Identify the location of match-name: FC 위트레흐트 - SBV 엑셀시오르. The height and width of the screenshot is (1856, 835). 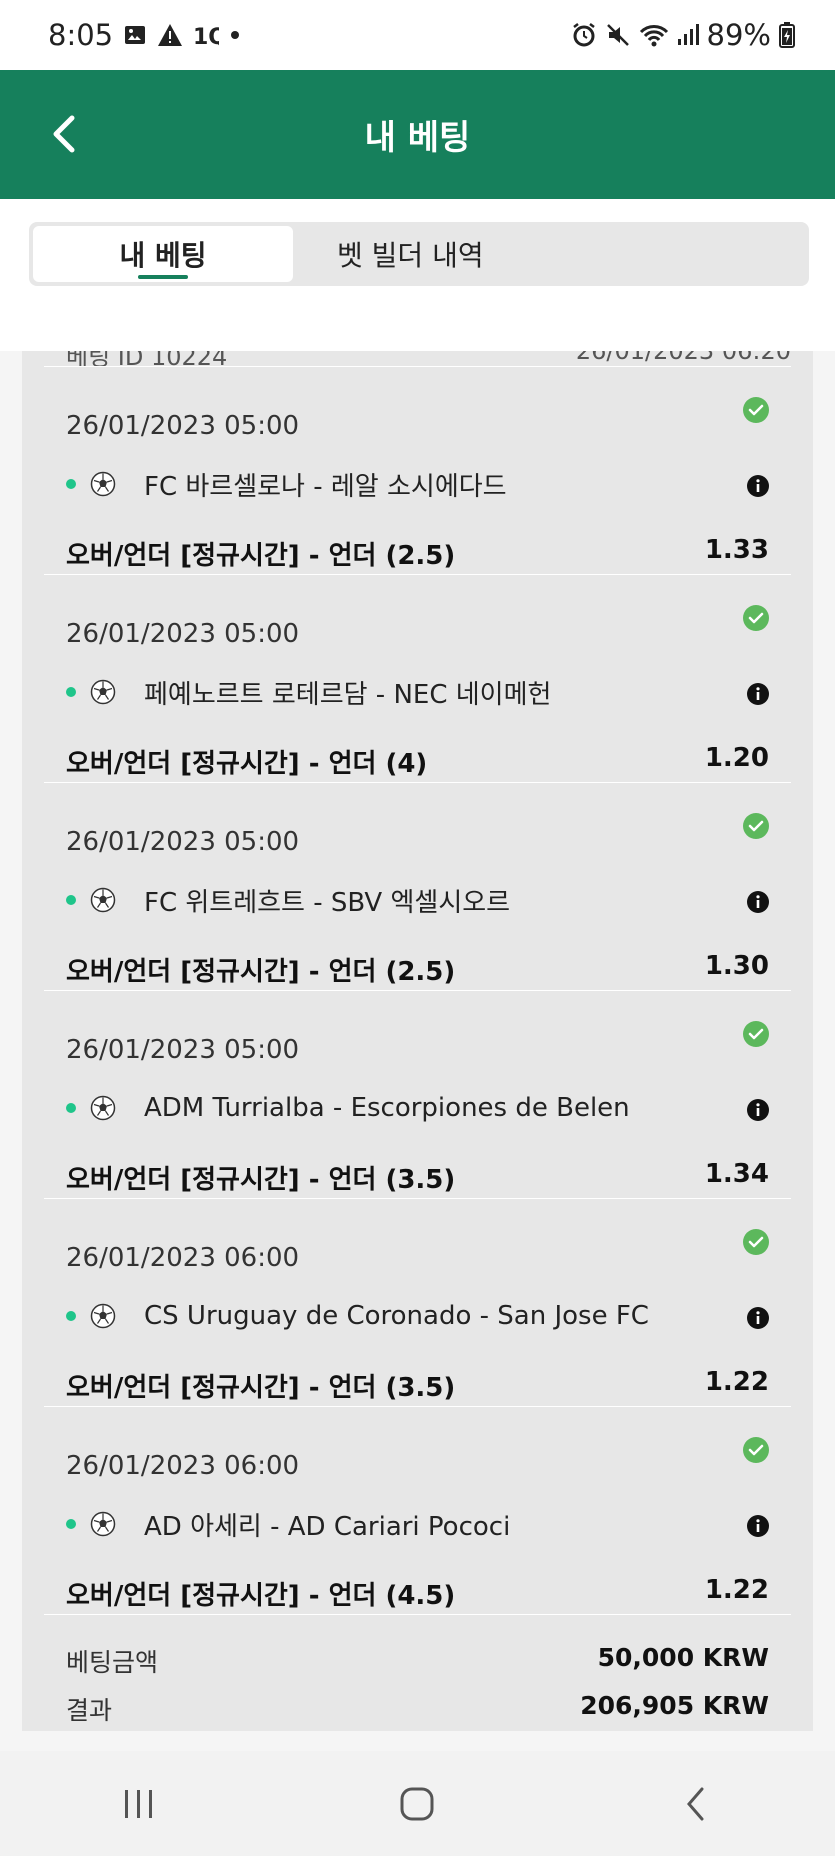
(327, 902).